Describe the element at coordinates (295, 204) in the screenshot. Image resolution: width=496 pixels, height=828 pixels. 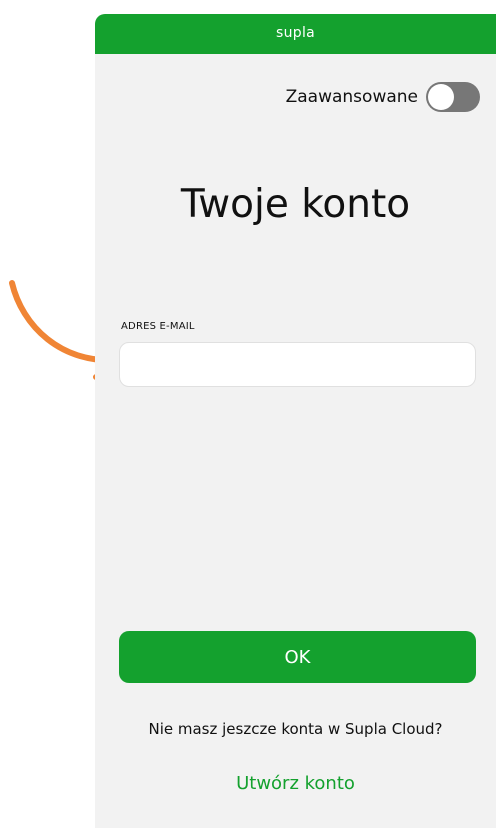
I see `page-title: Twoje konto` at that location.